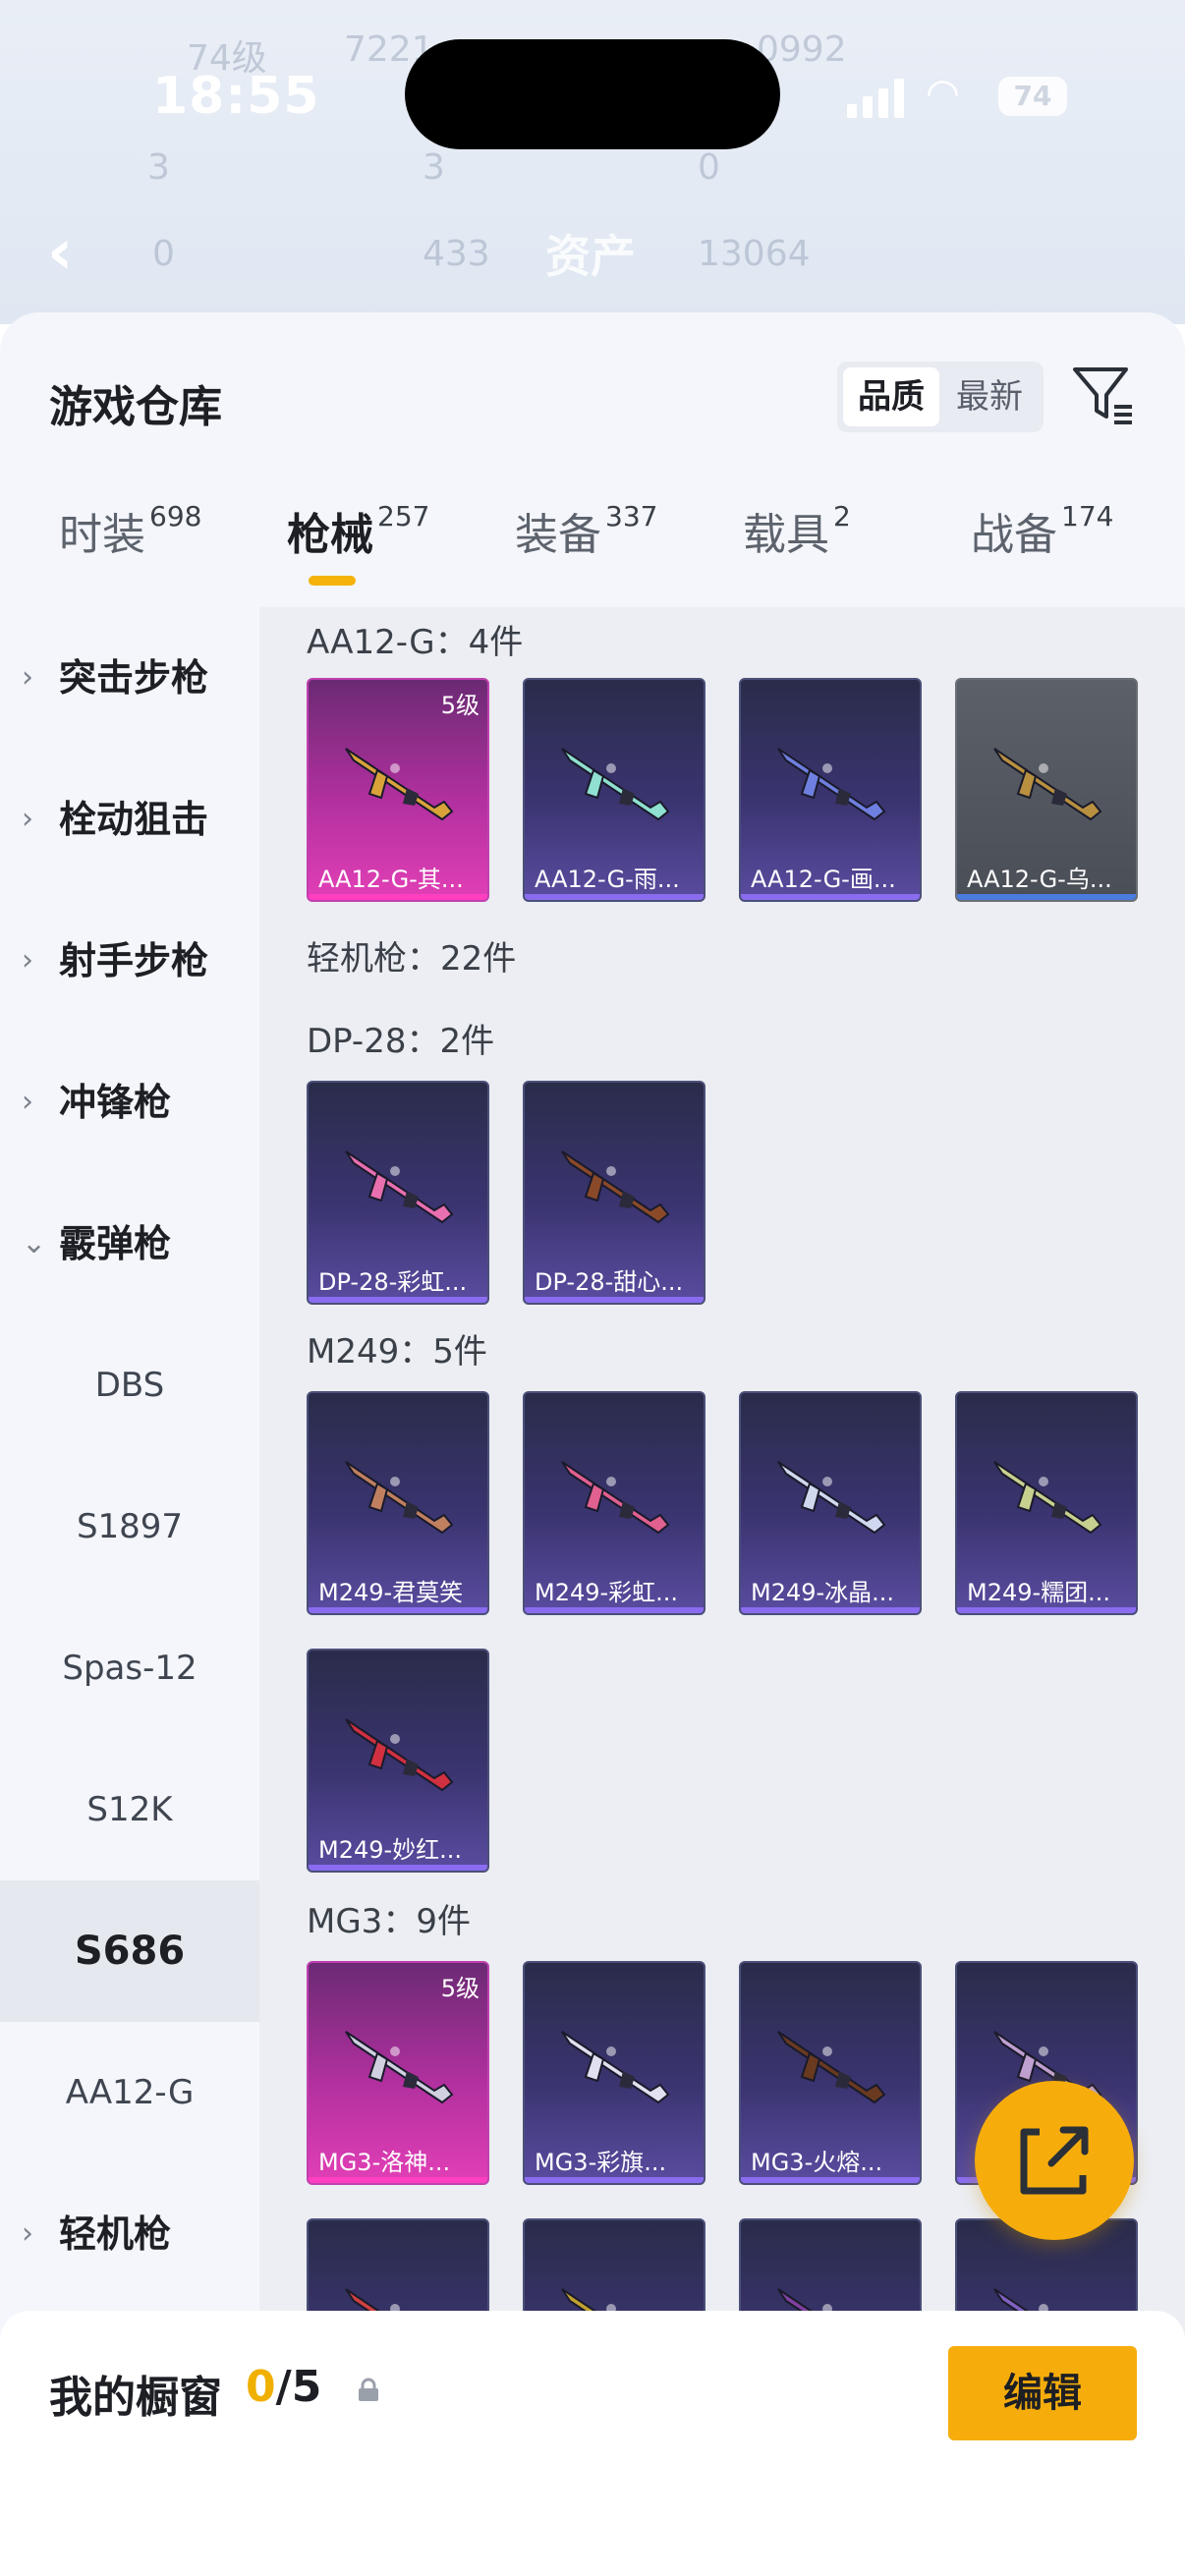 The height and width of the screenshot is (2576, 1185). Describe the element at coordinates (333, 581) in the screenshot. I see `tab-active-indicator` at that location.